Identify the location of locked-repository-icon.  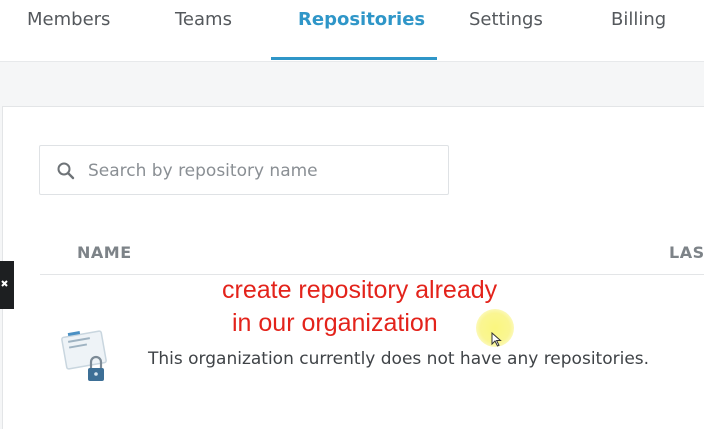
(84, 355).